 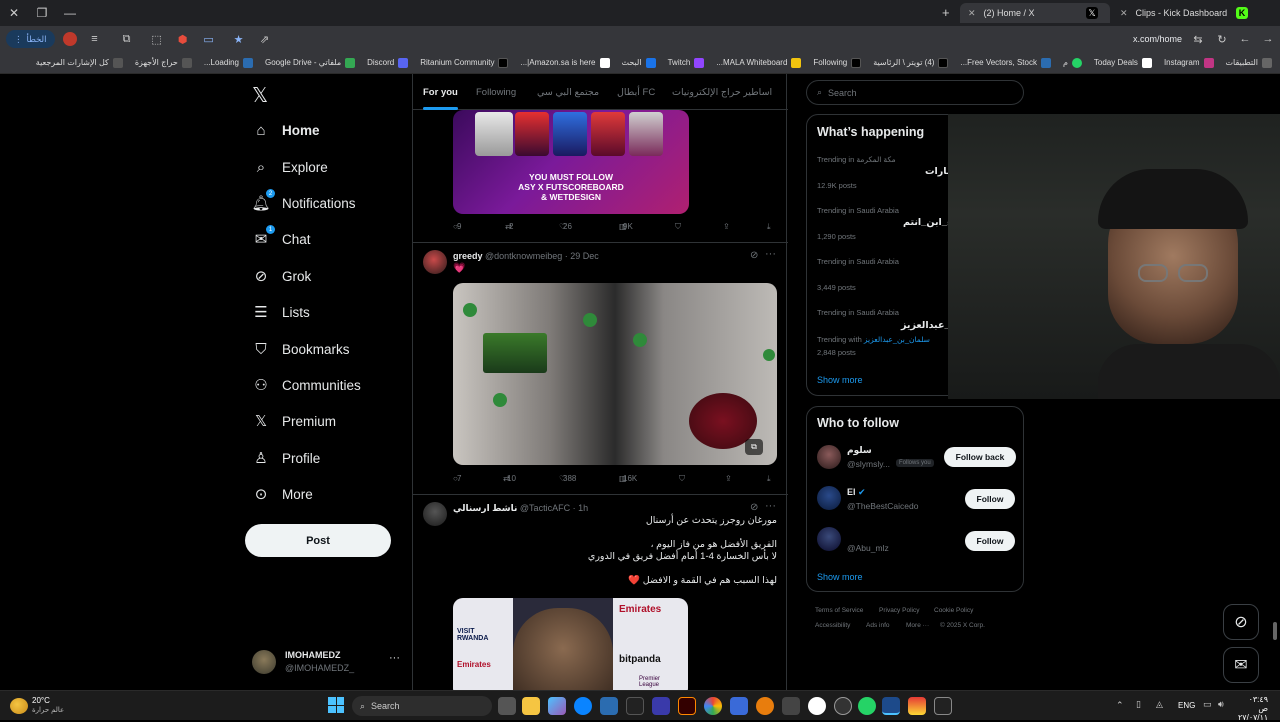 I want to click on suggestion-name: El ✔, so click(x=856, y=492).